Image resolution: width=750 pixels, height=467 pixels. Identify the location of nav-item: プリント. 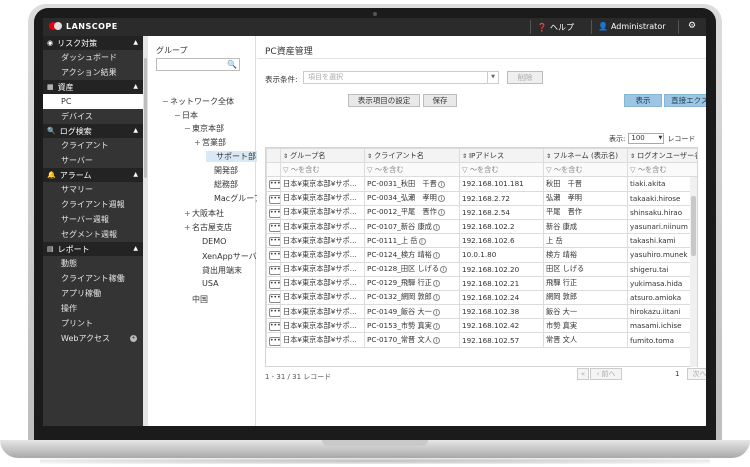
(93, 323).